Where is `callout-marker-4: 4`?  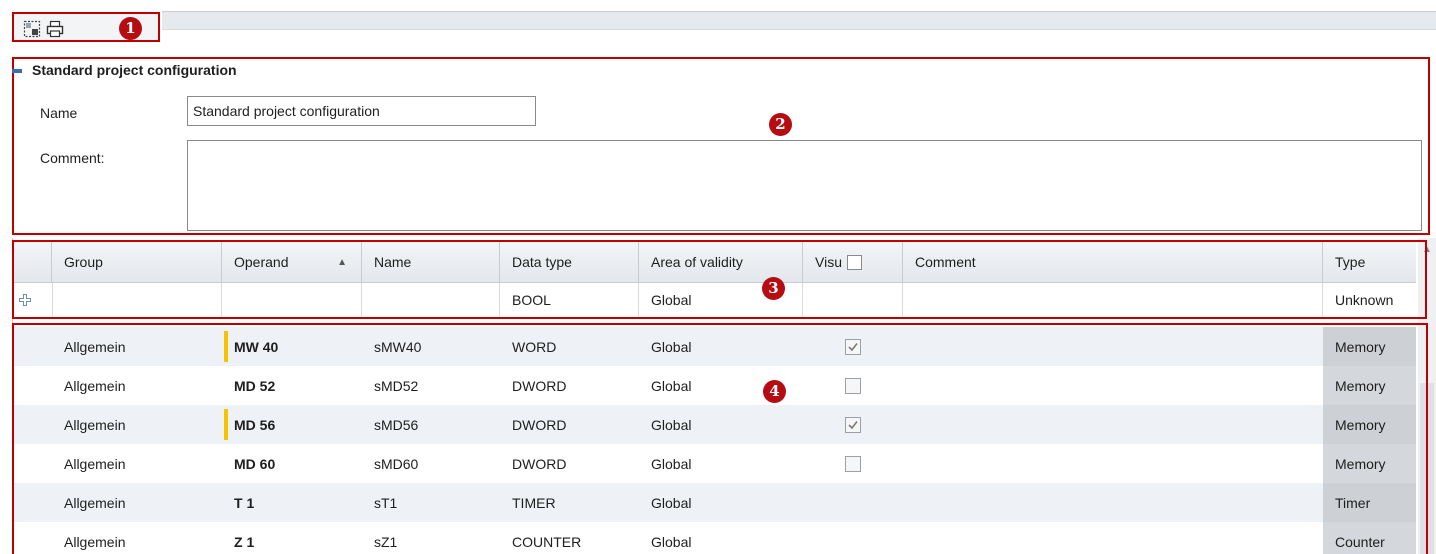
callout-marker-4: 4 is located at coordinates (774, 391).